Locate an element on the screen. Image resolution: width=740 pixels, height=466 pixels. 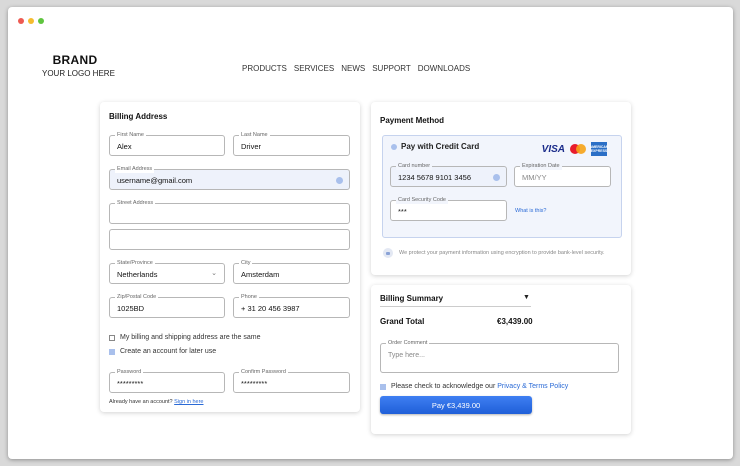
first-name-value: Alex is located at coordinates (124, 146).